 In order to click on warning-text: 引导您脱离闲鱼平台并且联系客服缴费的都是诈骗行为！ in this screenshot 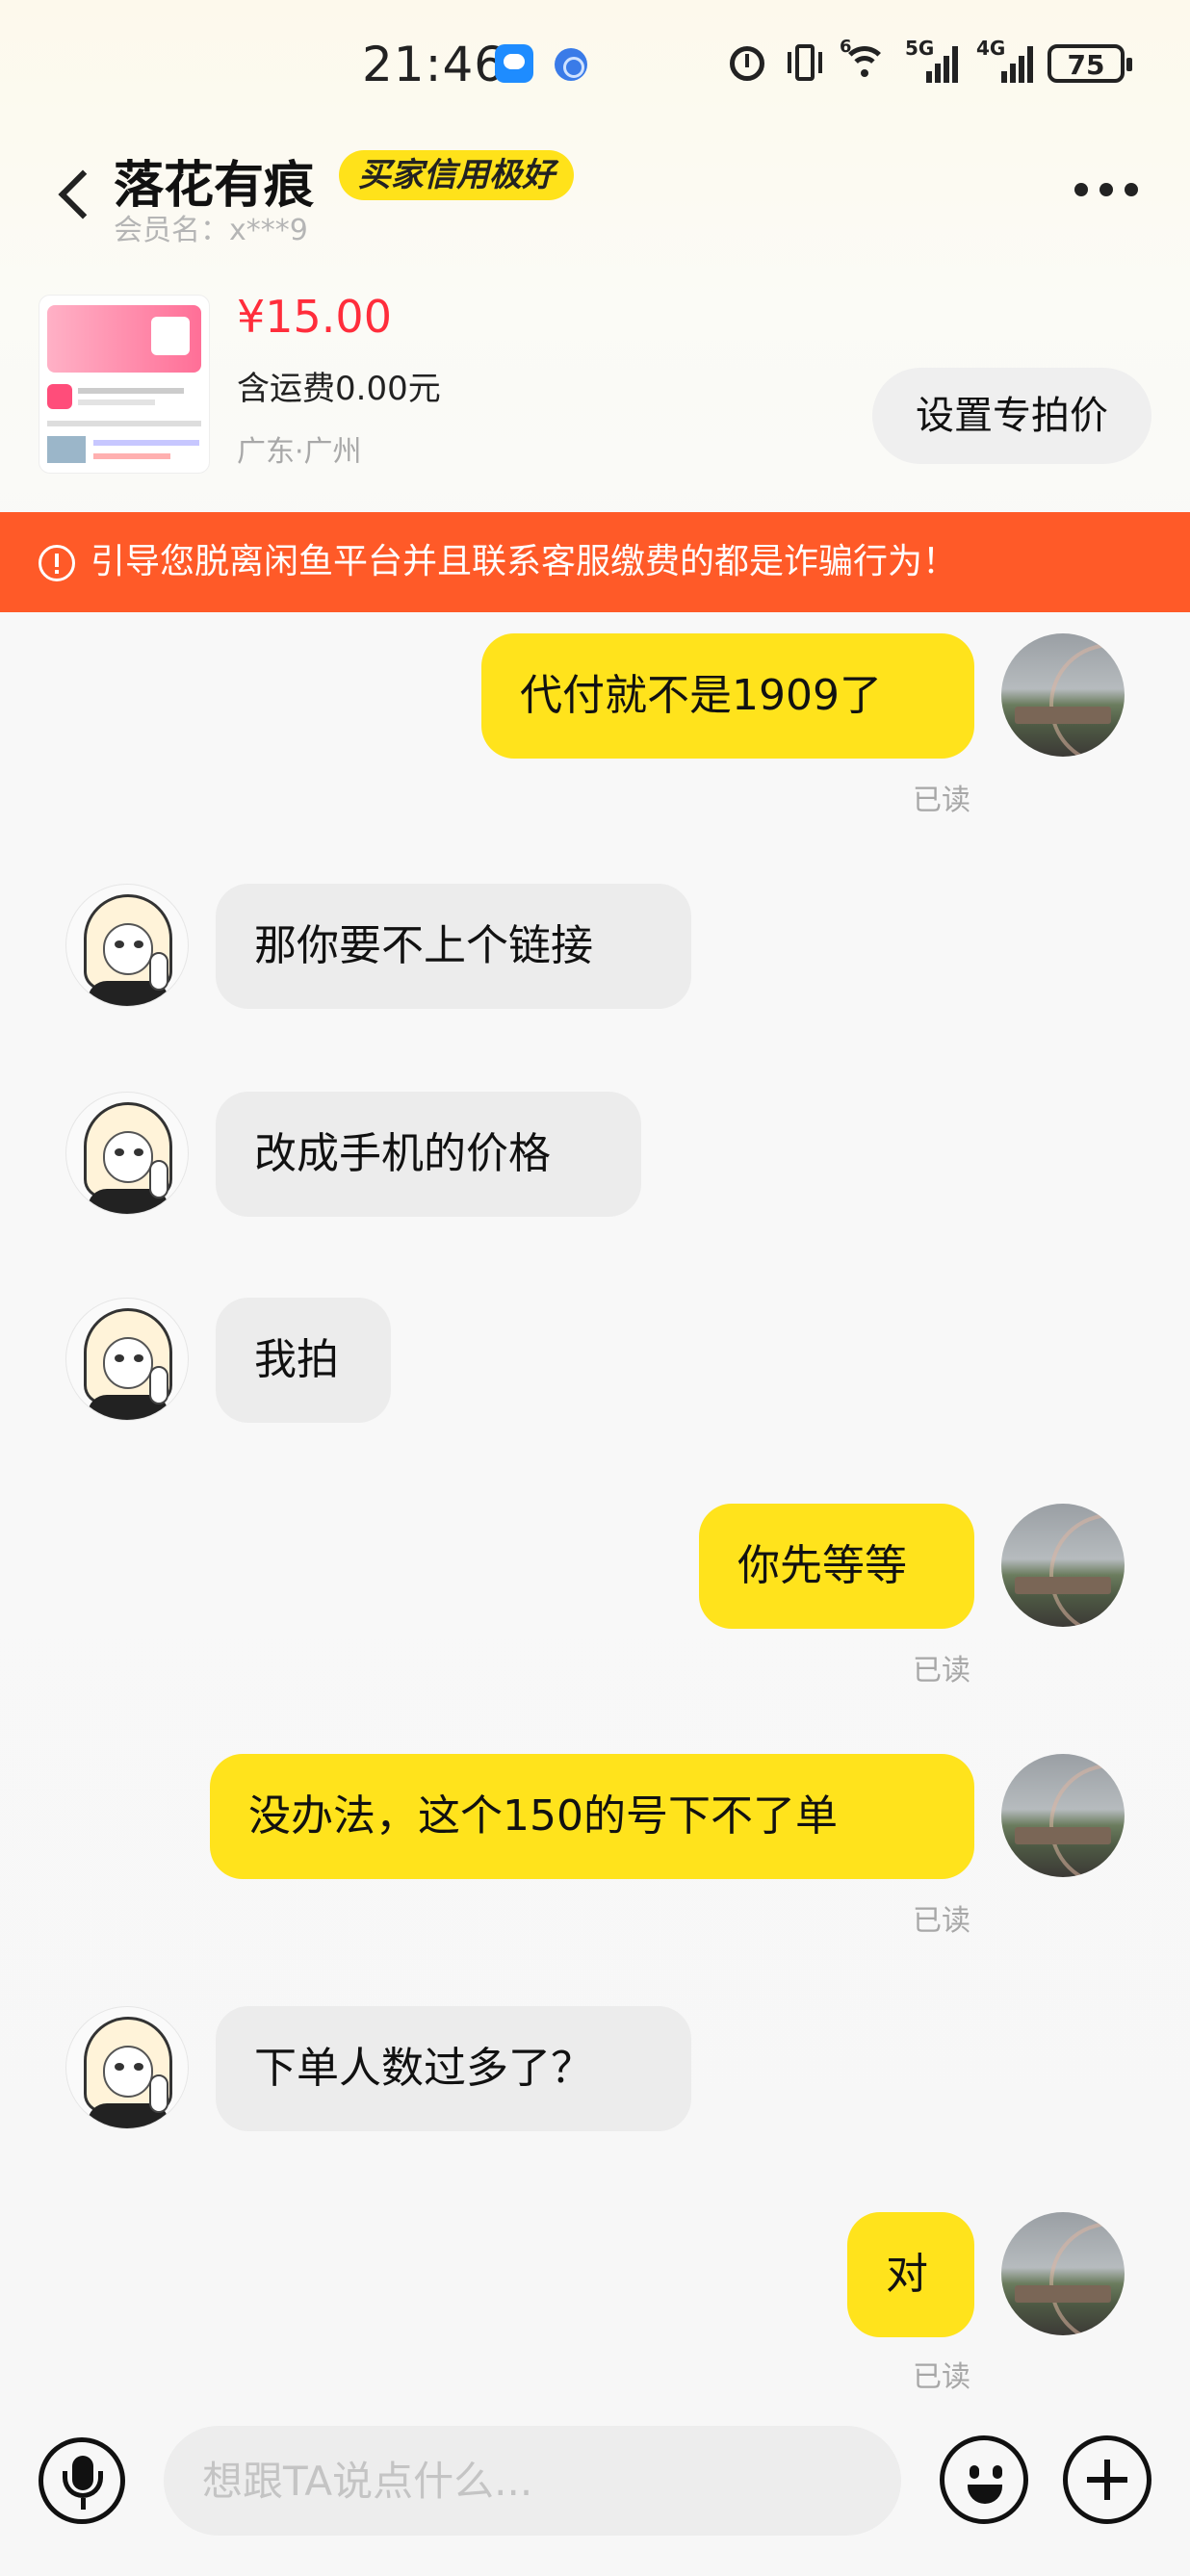, I will do `click(524, 562)`.